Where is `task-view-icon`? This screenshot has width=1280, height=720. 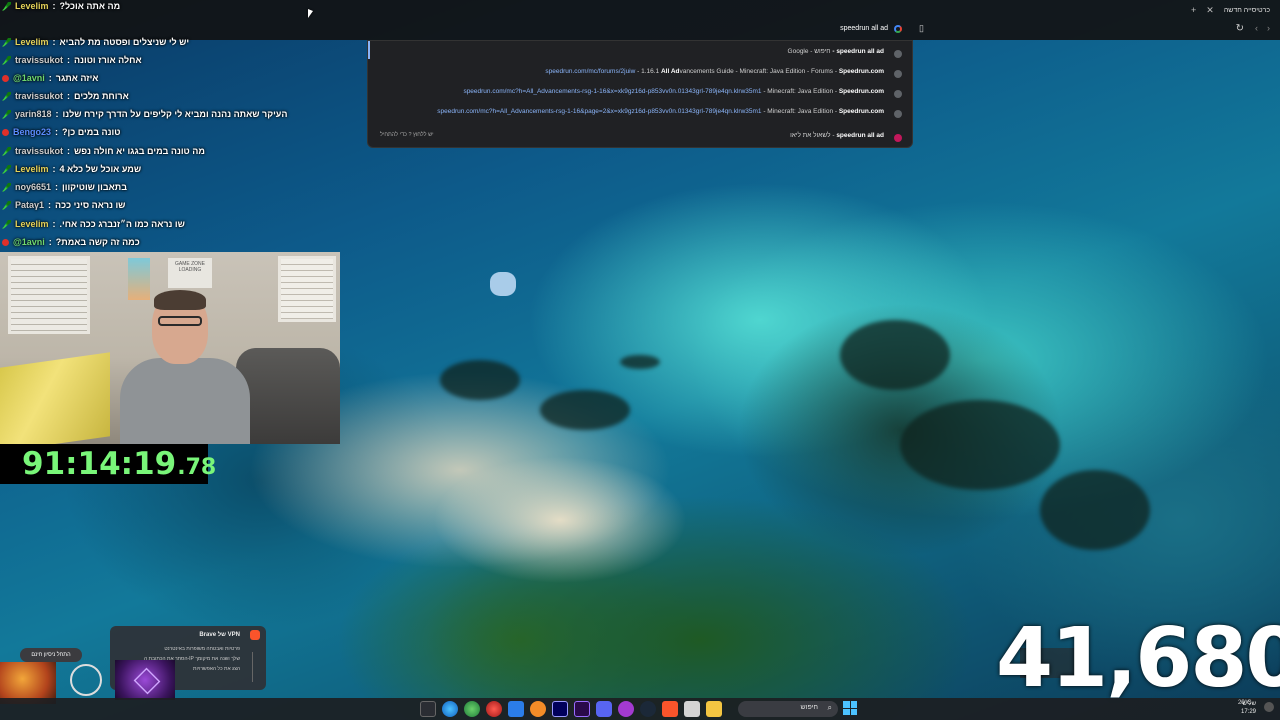 task-view-icon is located at coordinates (428, 709).